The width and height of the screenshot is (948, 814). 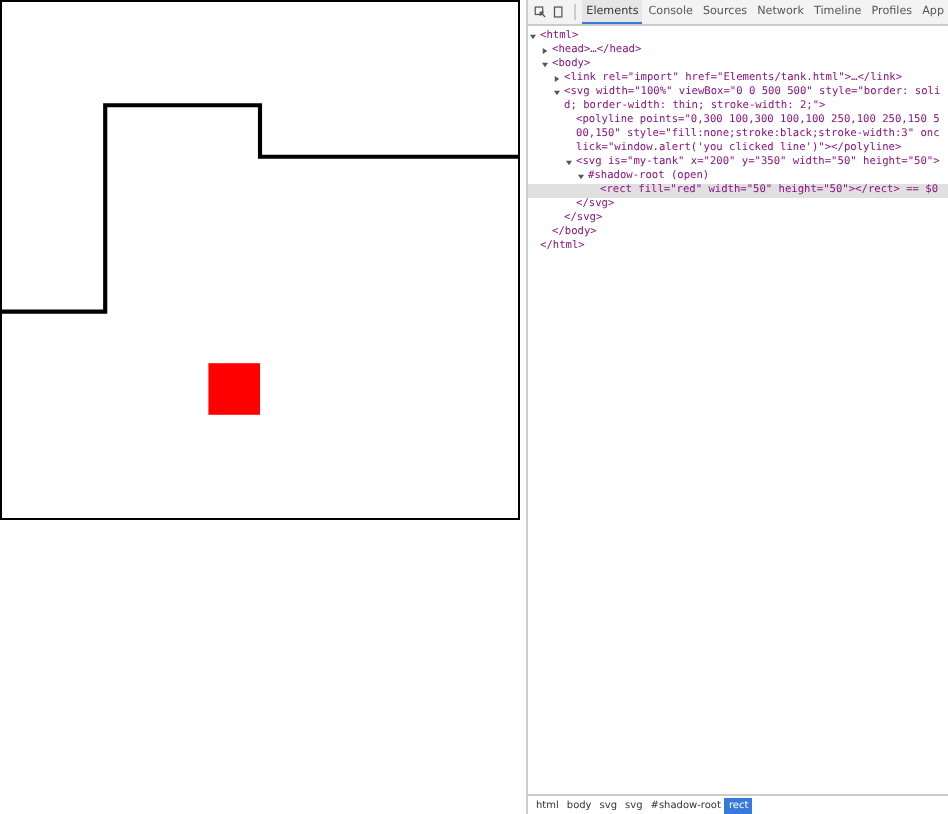 I want to click on square-shape, so click(x=234, y=389).